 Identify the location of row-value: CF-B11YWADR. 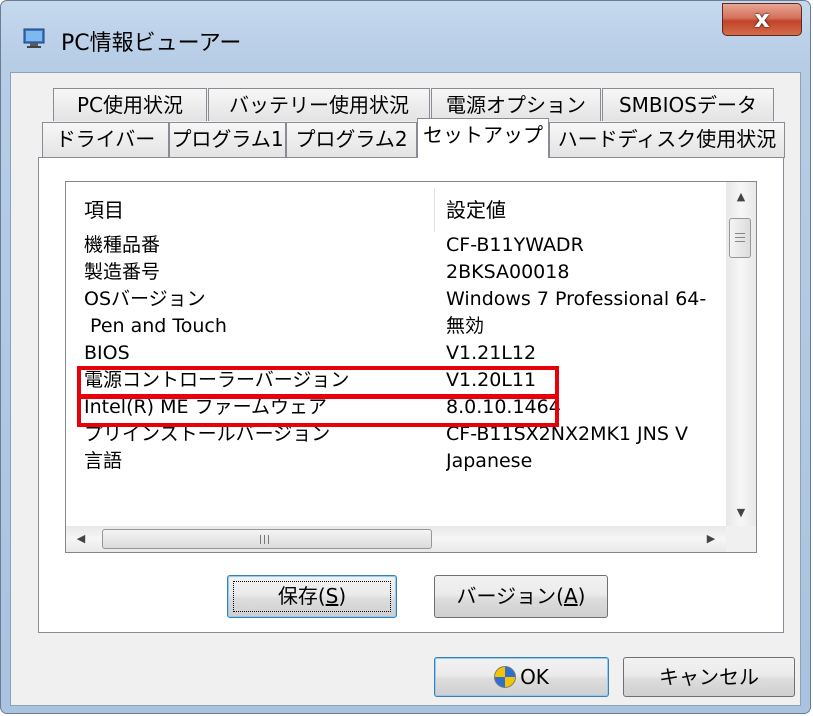
(515, 245).